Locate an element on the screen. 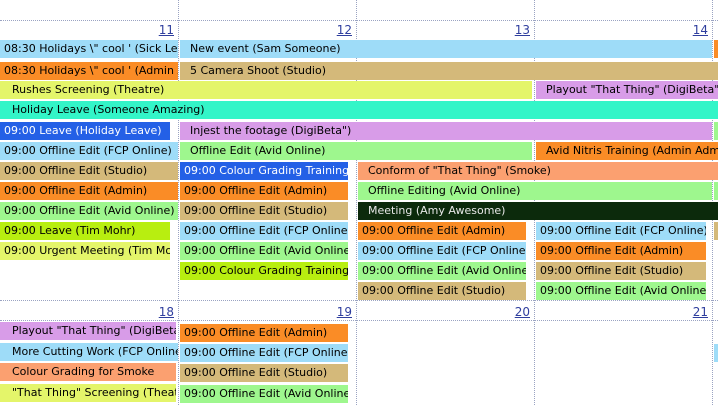 This screenshot has height=405, width=718. event-holiday-leave: Holiday Leave (Someone Amazing) is located at coordinates (359, 110).